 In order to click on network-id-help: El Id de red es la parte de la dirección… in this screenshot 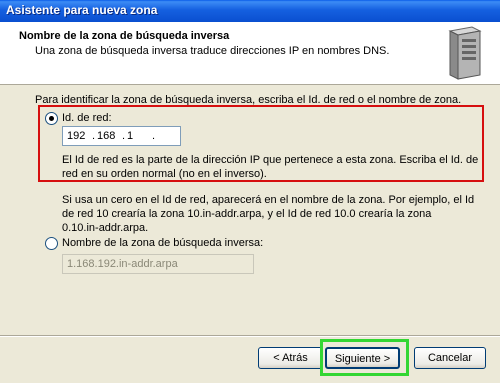, I will do `click(270, 167)`.